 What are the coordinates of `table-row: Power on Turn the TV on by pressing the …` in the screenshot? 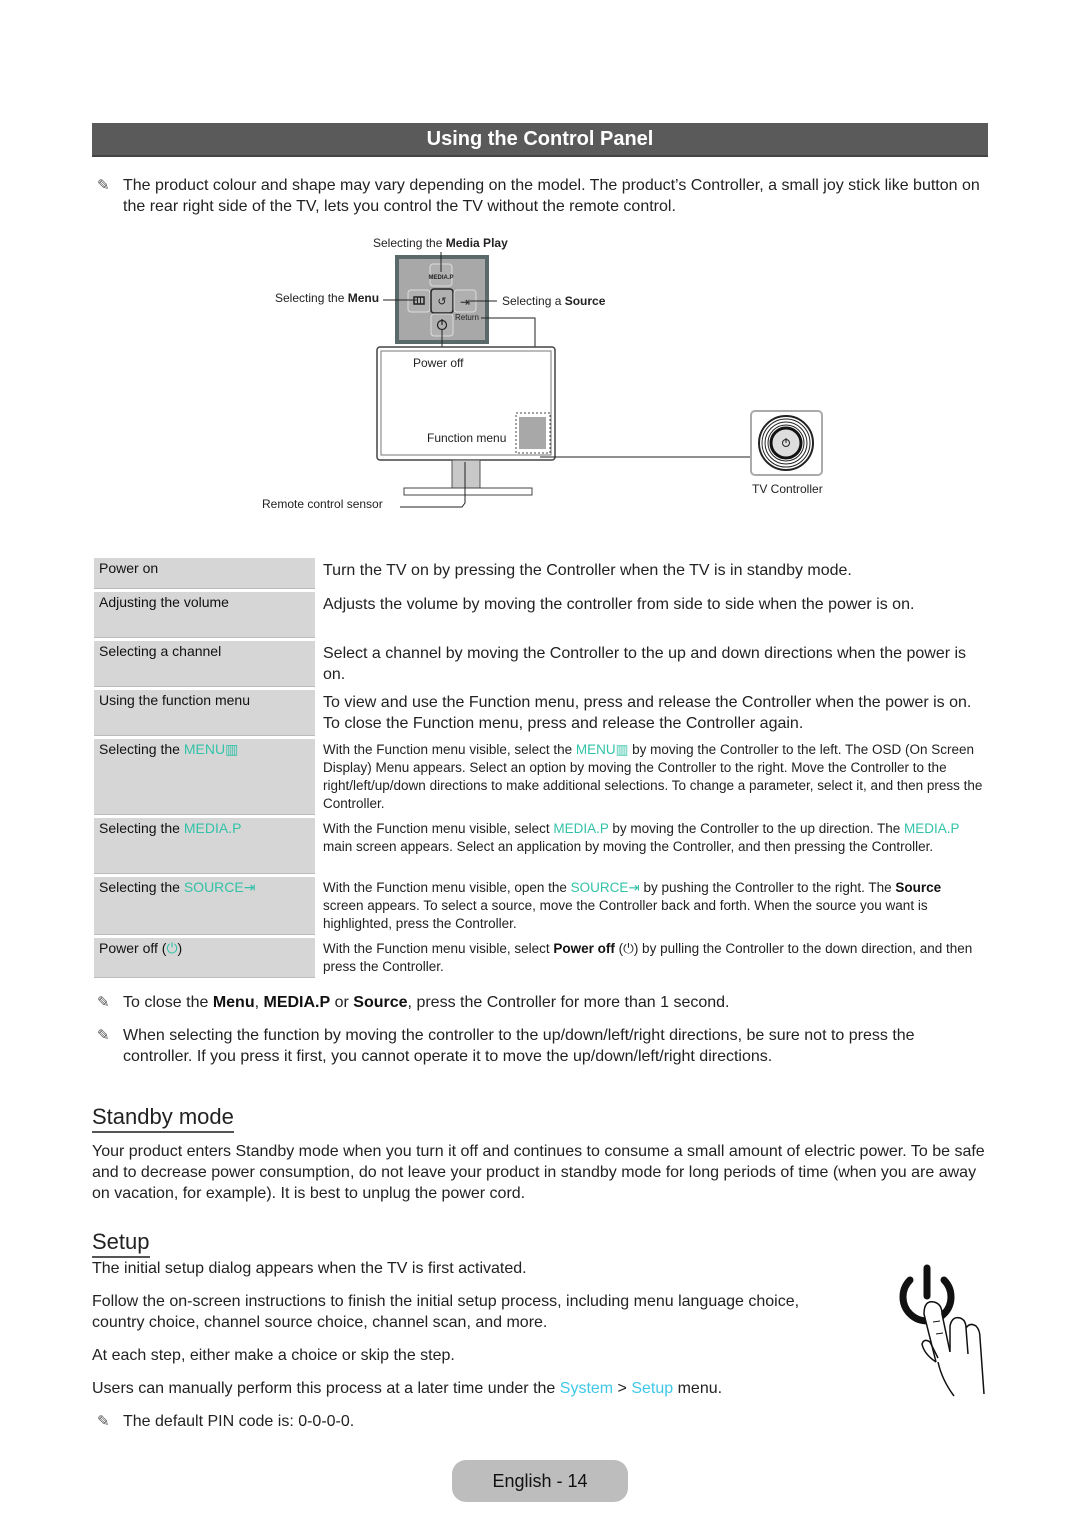 It's located at (541, 573).